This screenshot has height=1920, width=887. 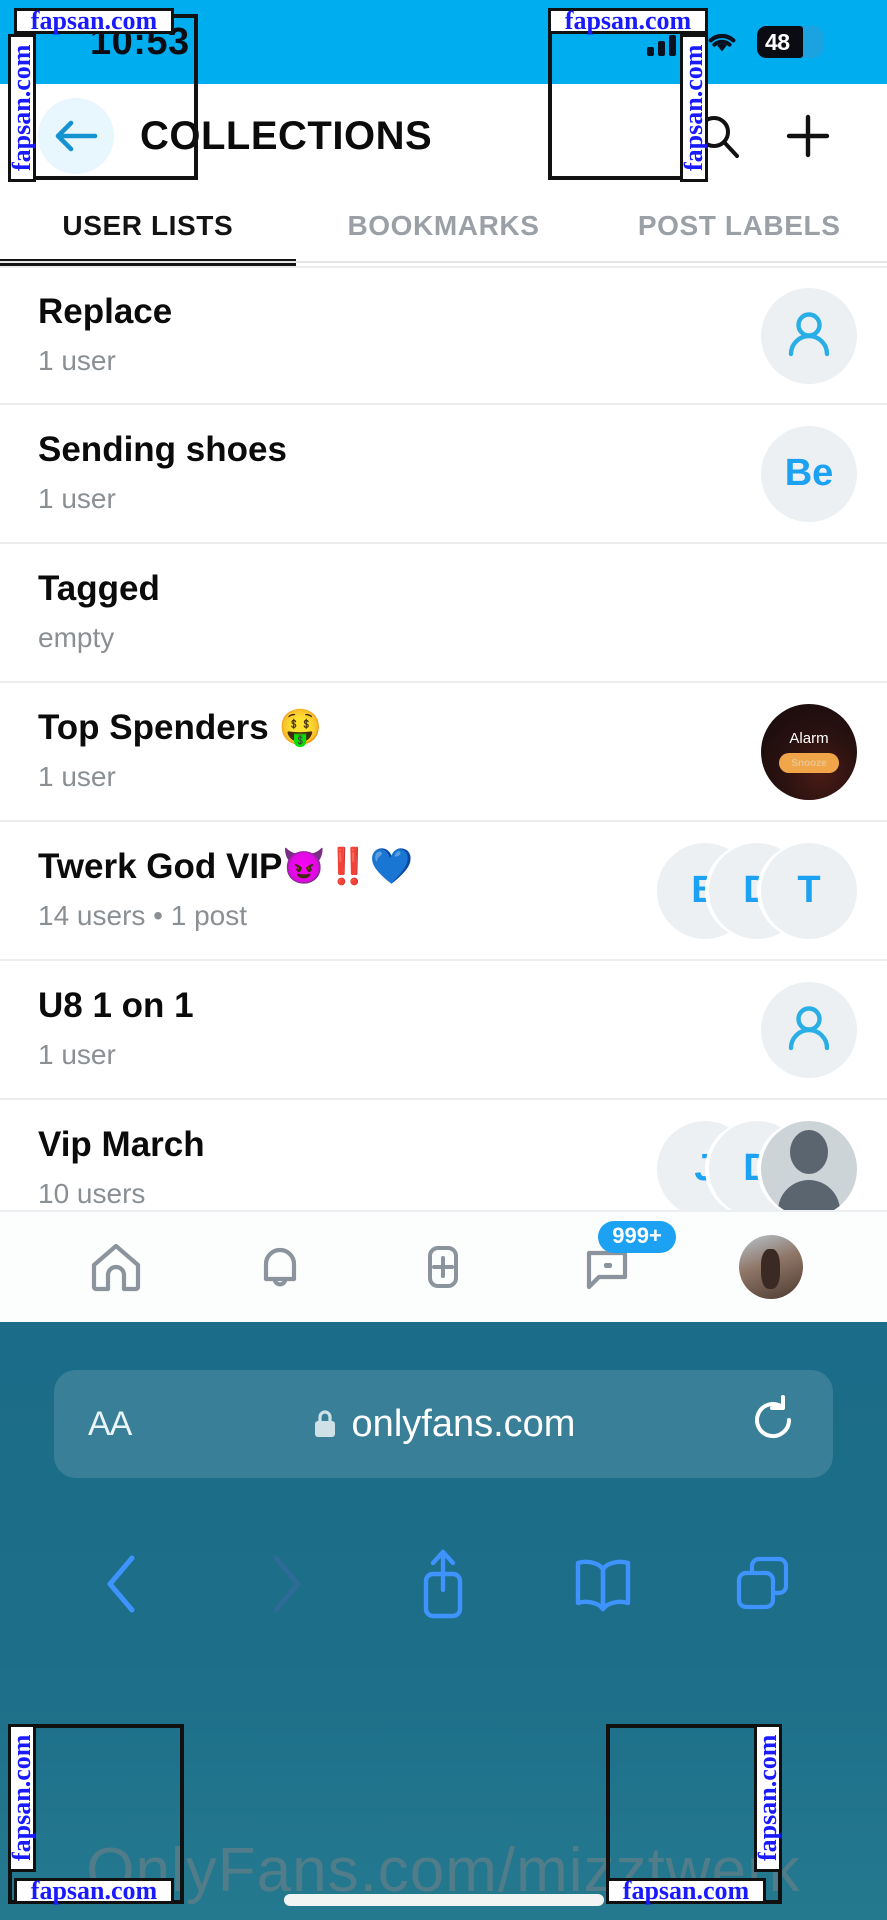 What do you see at coordinates (180, 728) in the screenshot?
I see `list-item-title: Top Spenders 🤑` at bounding box center [180, 728].